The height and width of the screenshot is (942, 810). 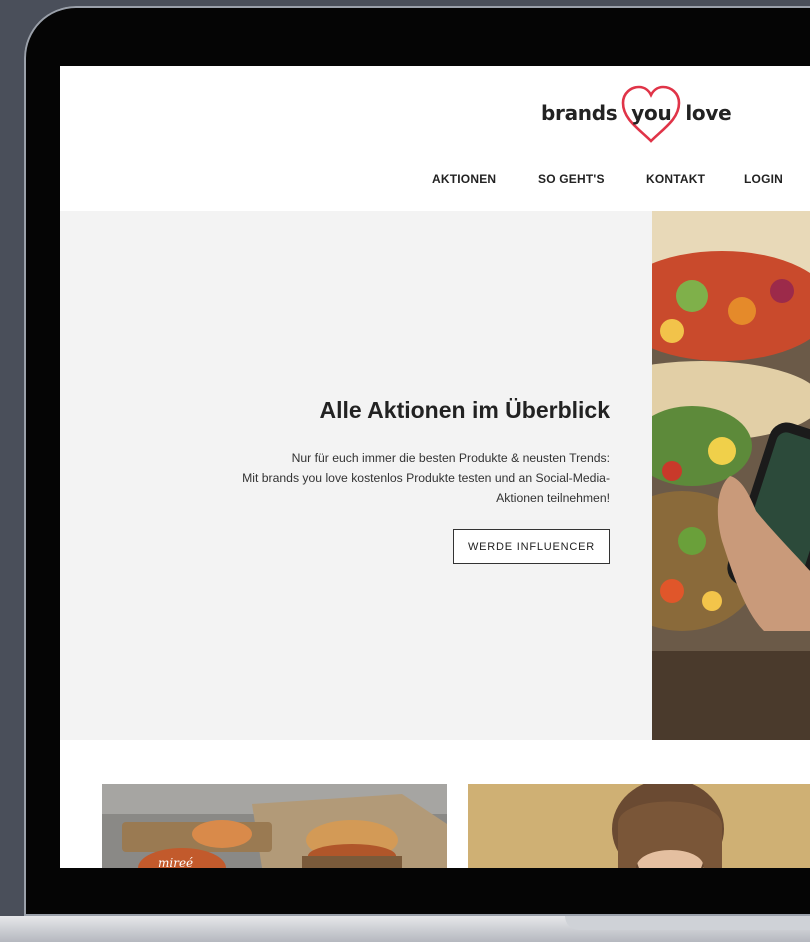 I want to click on nav-item-login: LOGIN, so click(x=769, y=179).